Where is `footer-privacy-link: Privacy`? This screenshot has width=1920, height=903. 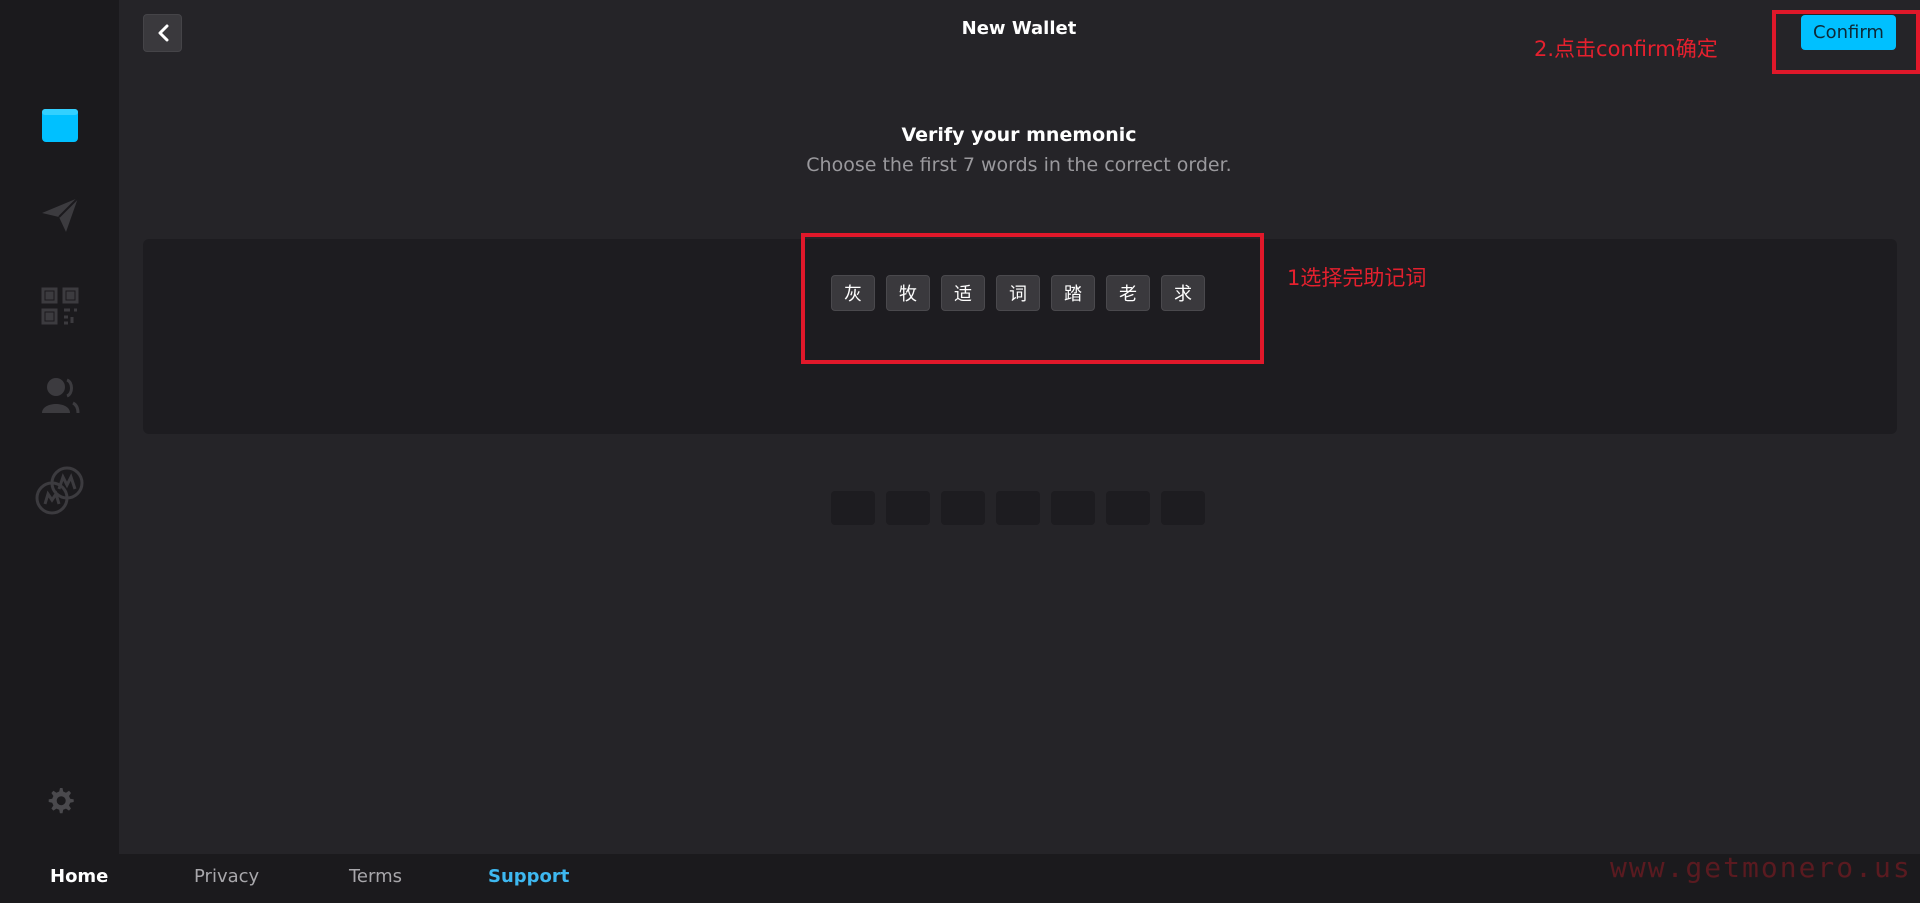 footer-privacy-link: Privacy is located at coordinates (226, 876).